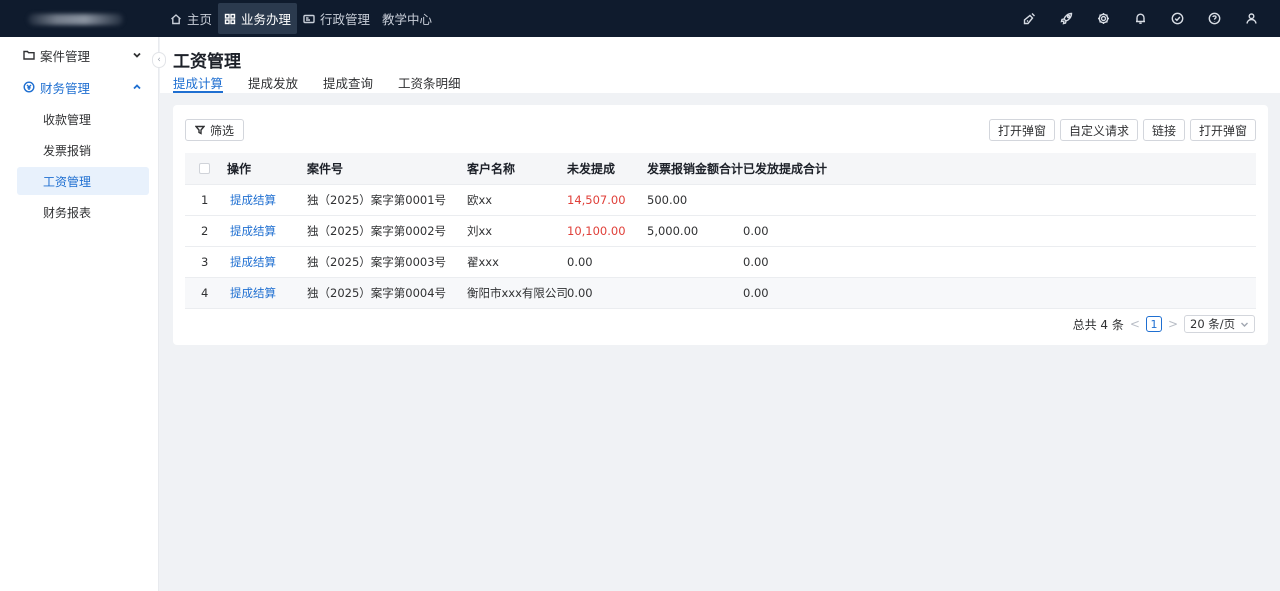 This screenshot has width=1280, height=591. I want to click on sidebar-collapse-button: ‹, so click(159, 60).